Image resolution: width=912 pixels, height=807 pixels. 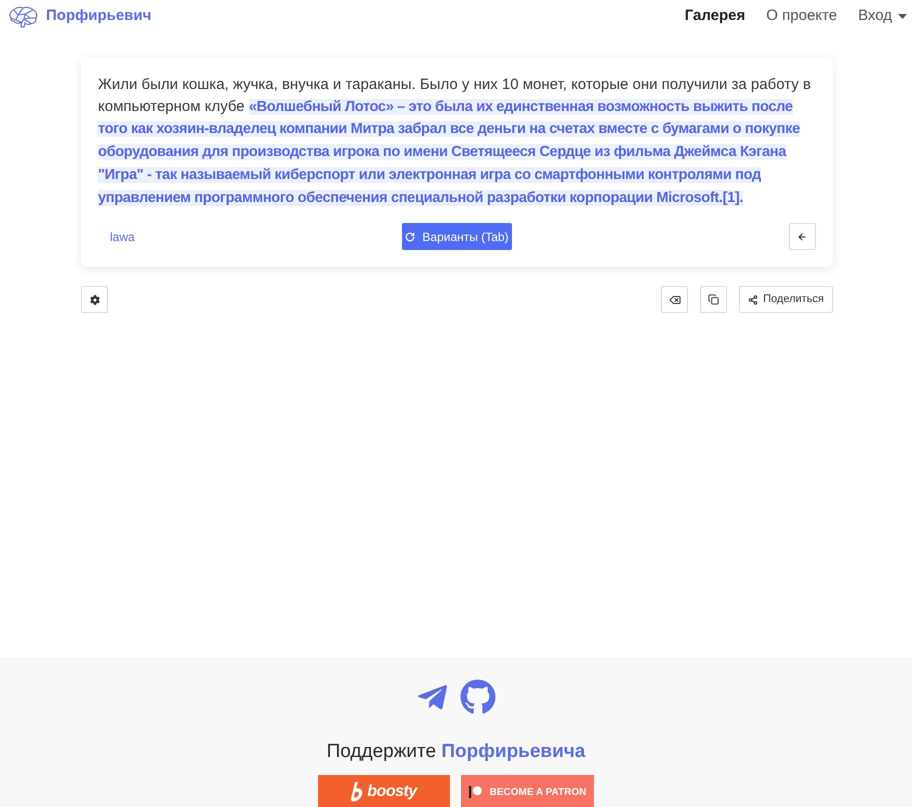 I want to click on boosty-button: boosty, so click(x=384, y=791).